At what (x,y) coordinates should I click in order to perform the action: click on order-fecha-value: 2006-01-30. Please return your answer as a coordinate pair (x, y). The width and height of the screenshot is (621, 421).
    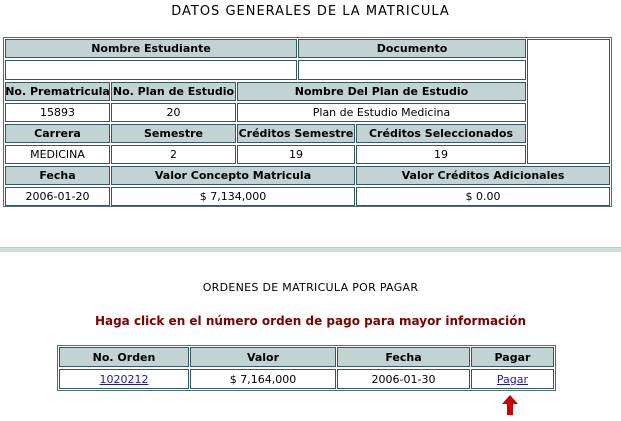
    Looking at the image, I should click on (403, 379).